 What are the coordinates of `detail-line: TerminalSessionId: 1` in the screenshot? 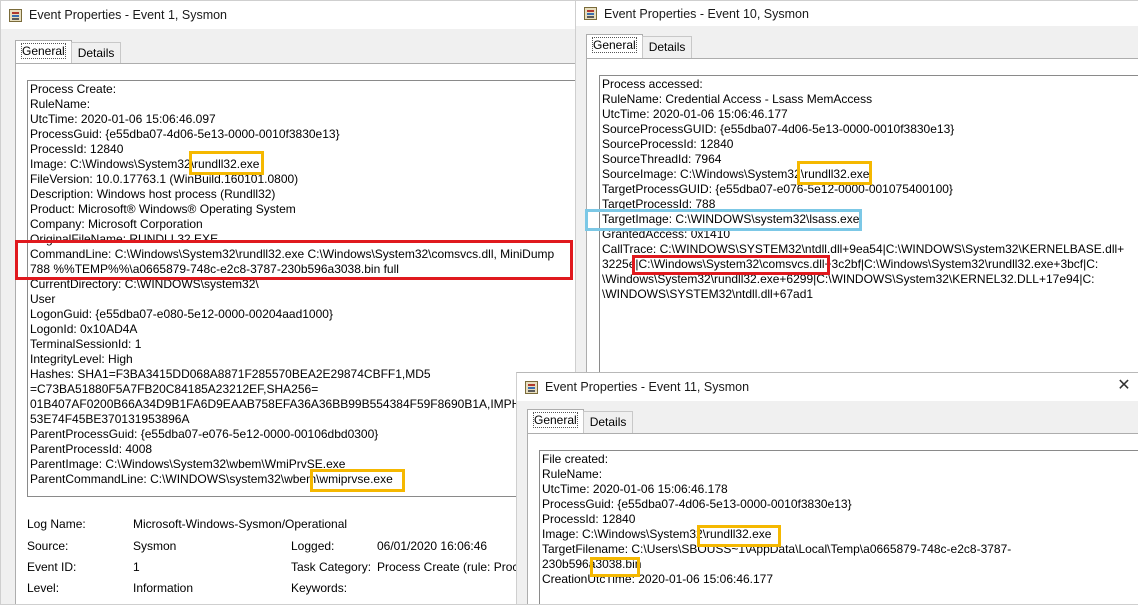 It's located at (86, 344).